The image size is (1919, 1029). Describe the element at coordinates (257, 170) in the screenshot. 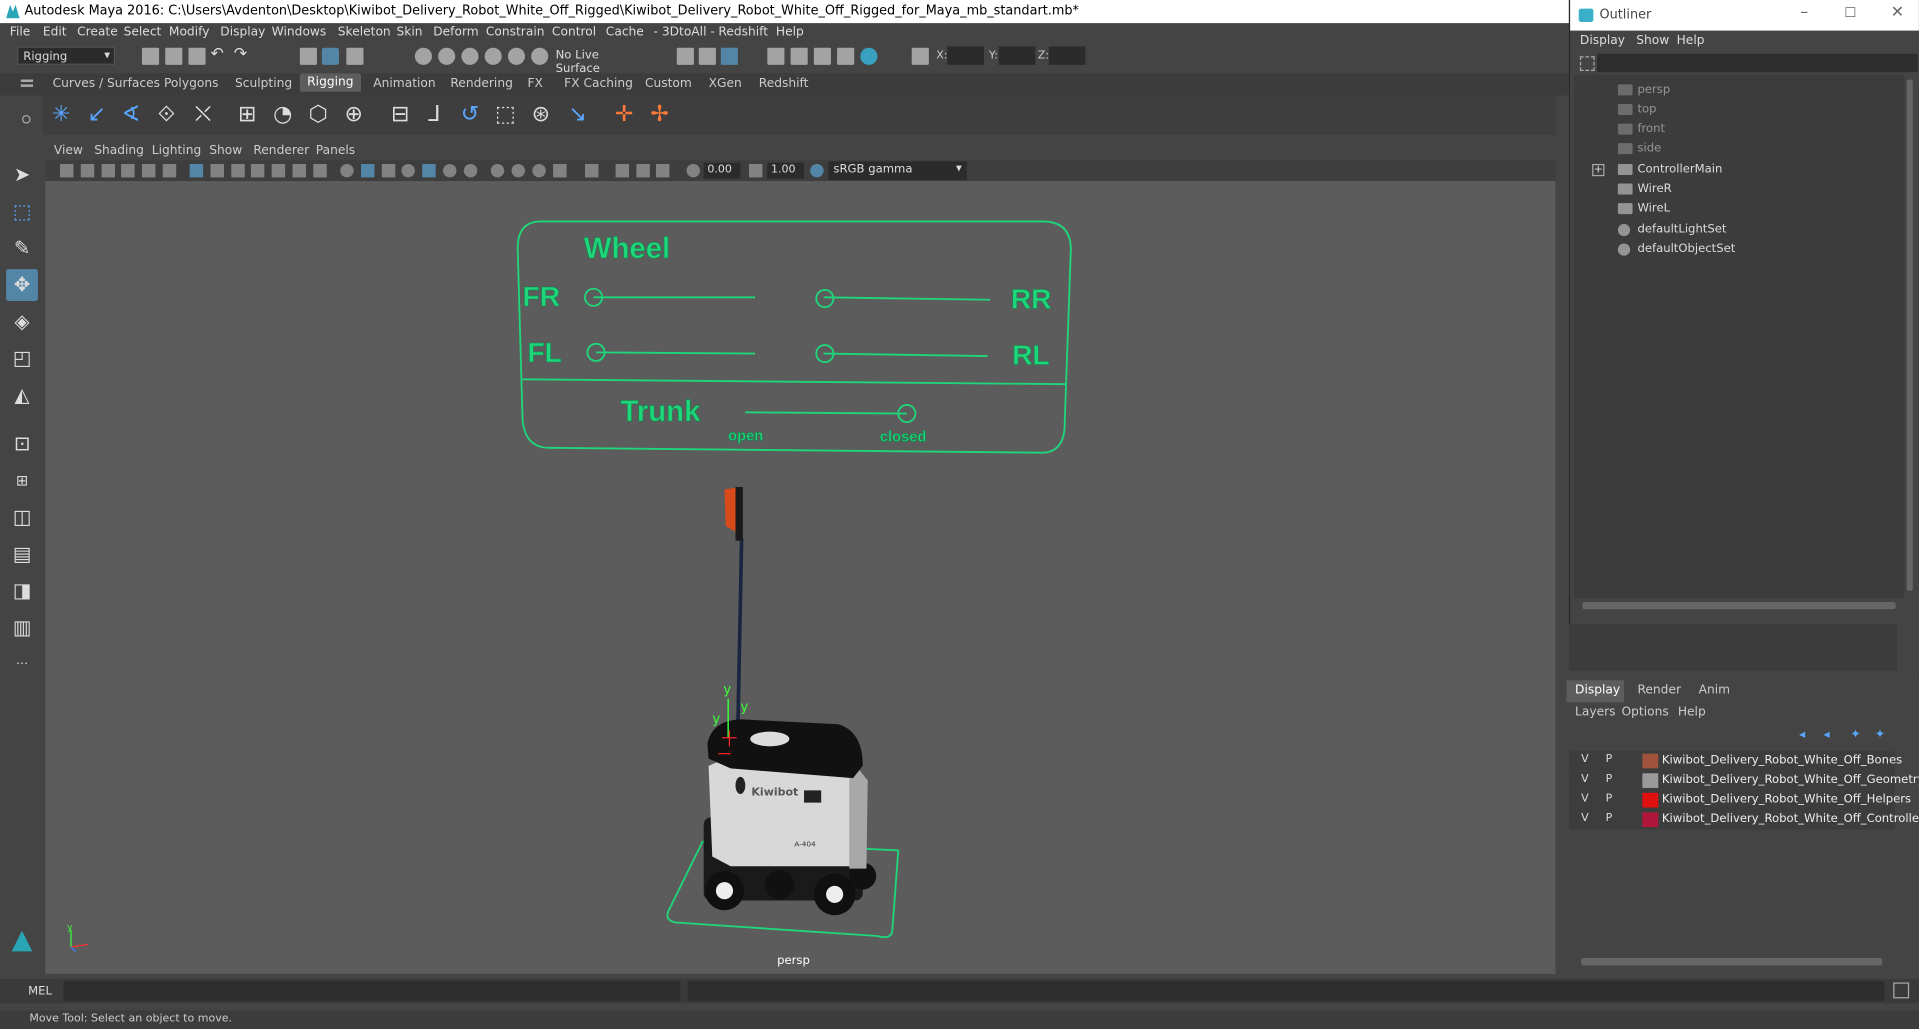

I see `gate-mask-icon` at that location.